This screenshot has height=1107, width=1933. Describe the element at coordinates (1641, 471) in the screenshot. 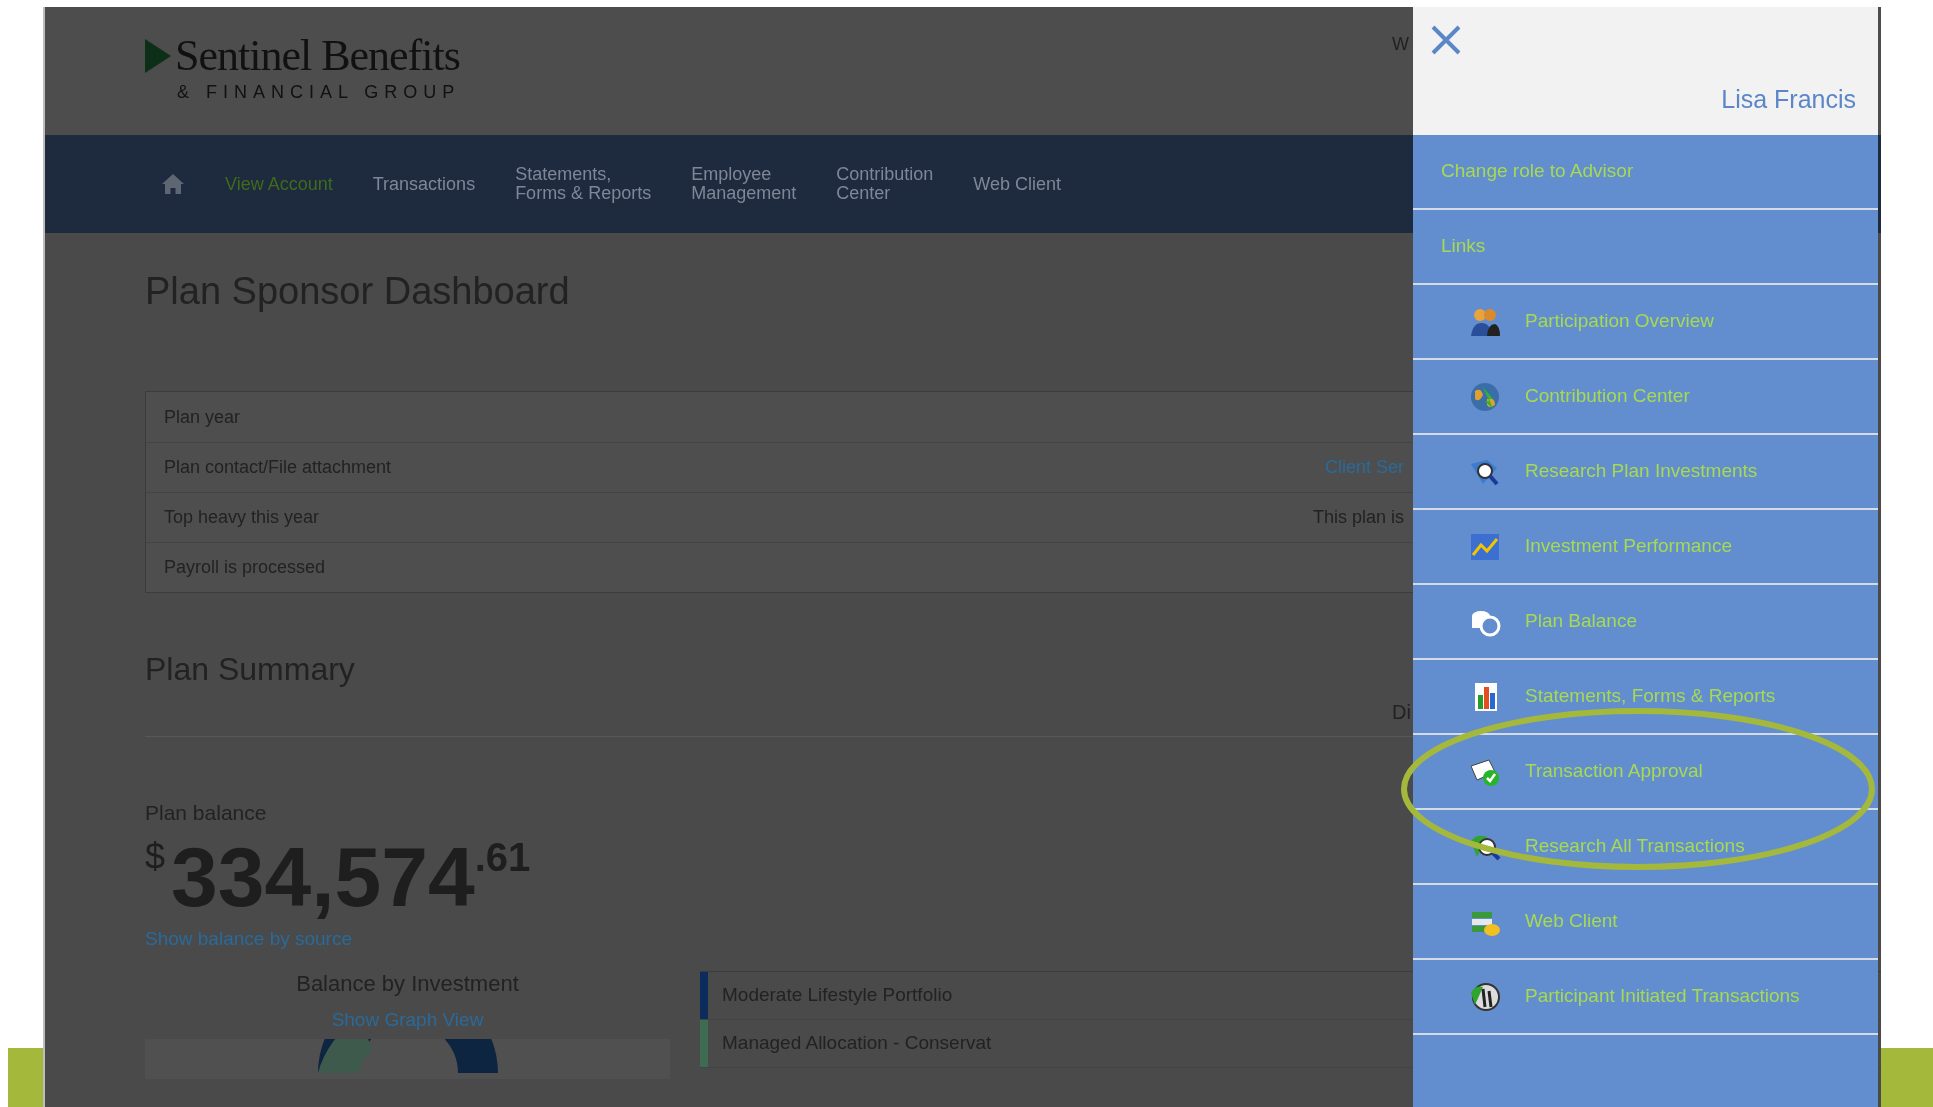

I see `menu-link: Research Plan Investments` at that location.